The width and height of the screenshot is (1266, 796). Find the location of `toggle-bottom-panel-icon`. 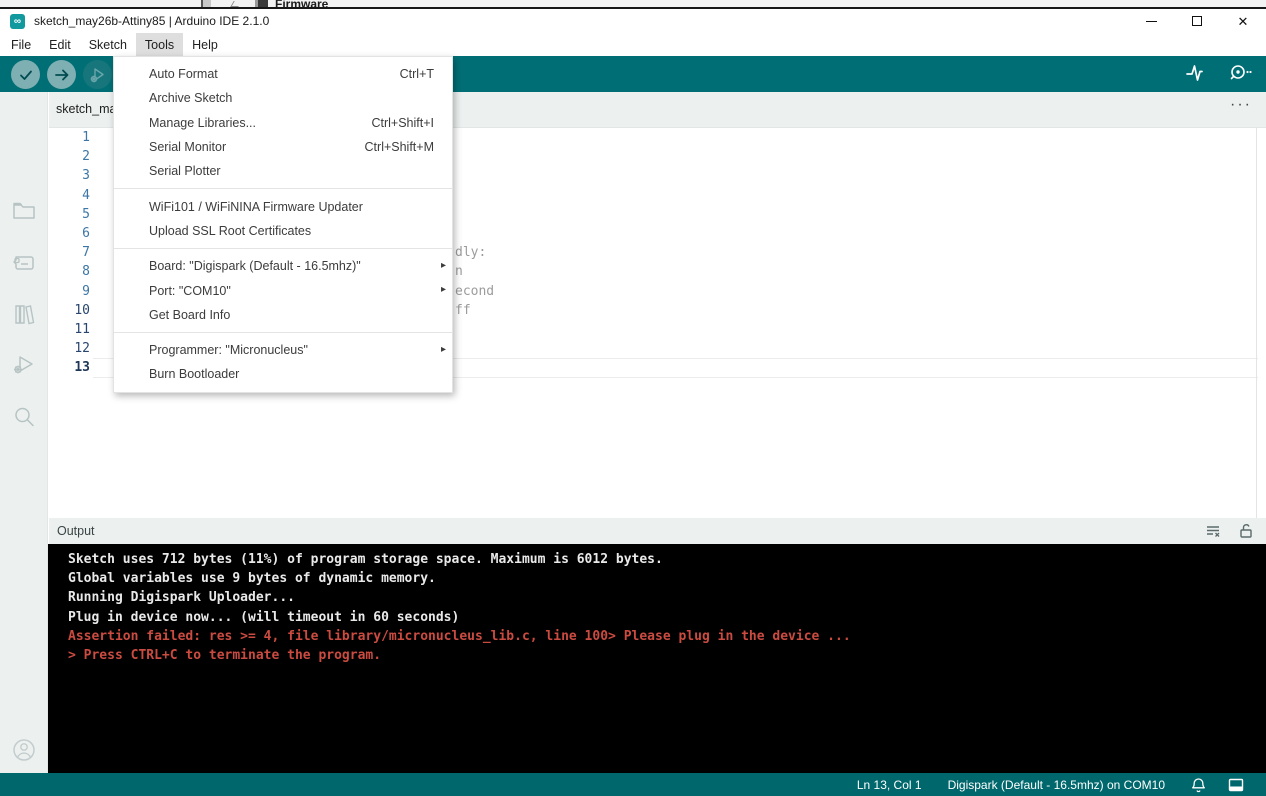

toggle-bottom-panel-icon is located at coordinates (1236, 784).